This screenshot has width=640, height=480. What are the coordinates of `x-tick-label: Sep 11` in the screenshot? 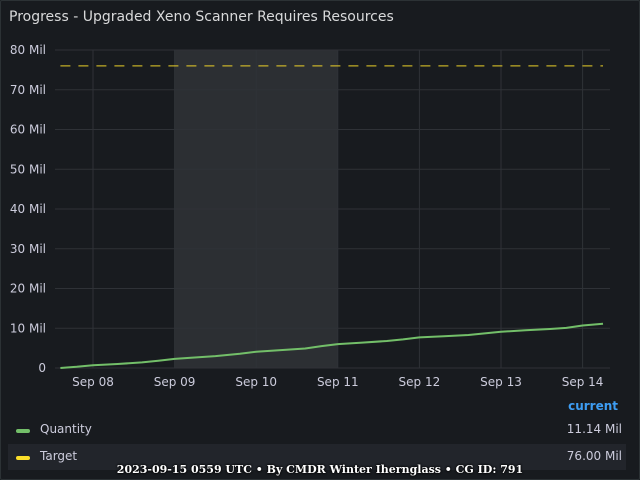 It's located at (338, 382).